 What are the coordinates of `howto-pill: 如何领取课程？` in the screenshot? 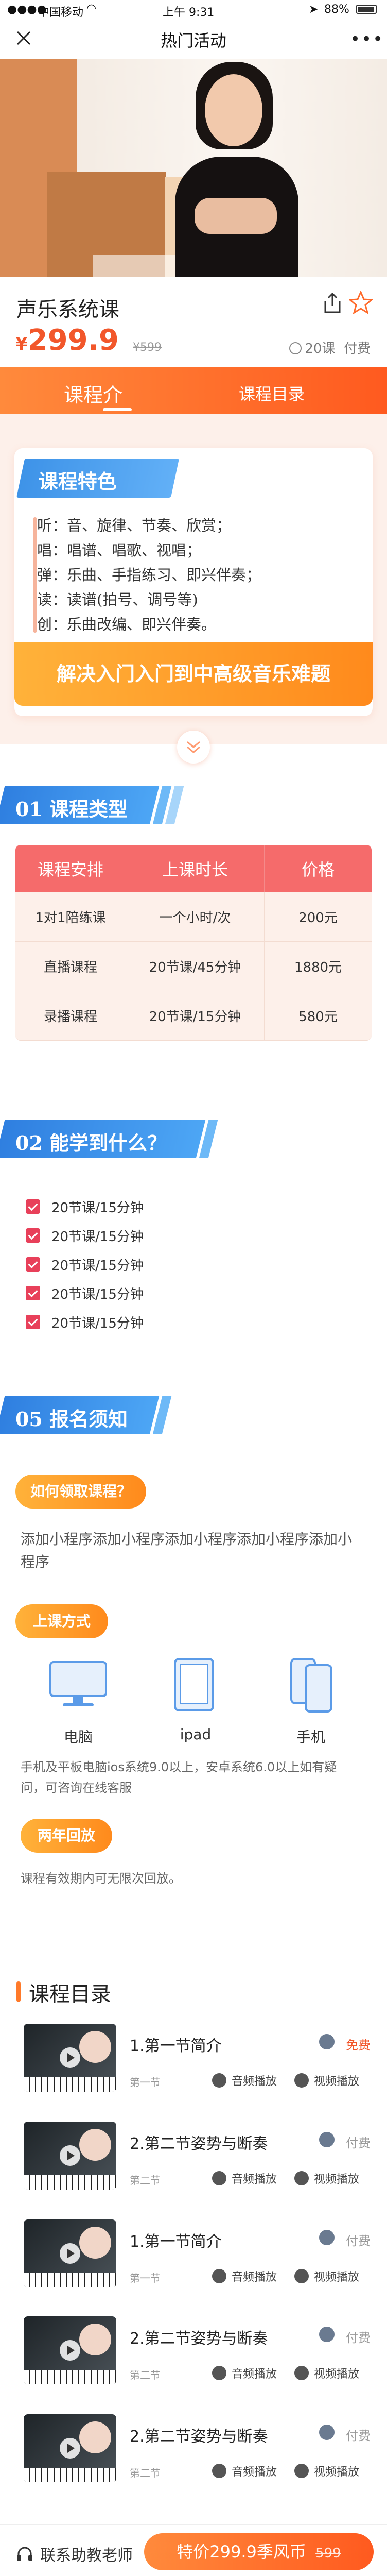 It's located at (81, 1492).